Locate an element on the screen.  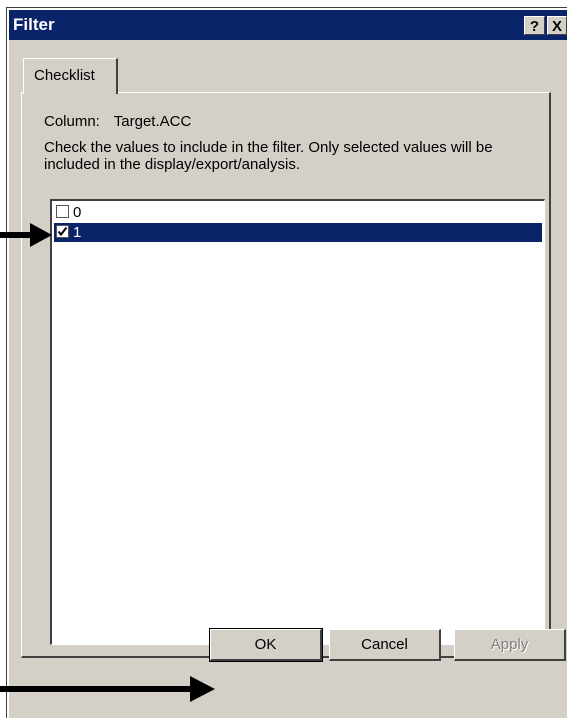
apply-button: Apply is located at coordinates (510, 645).